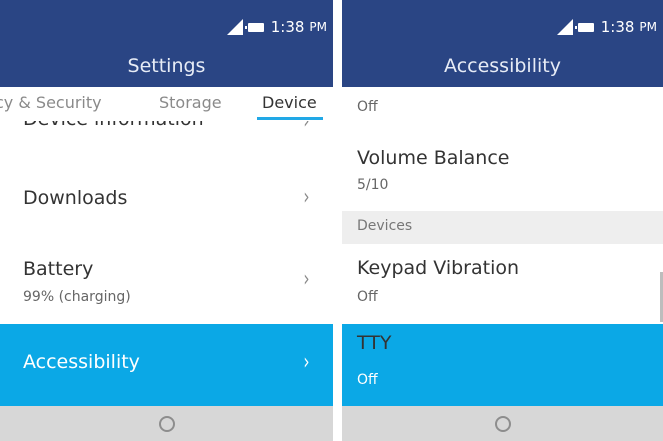 The width and height of the screenshot is (663, 441). What do you see at coordinates (166, 131) in the screenshot?
I see `list-item-device-information: Device information ›` at bounding box center [166, 131].